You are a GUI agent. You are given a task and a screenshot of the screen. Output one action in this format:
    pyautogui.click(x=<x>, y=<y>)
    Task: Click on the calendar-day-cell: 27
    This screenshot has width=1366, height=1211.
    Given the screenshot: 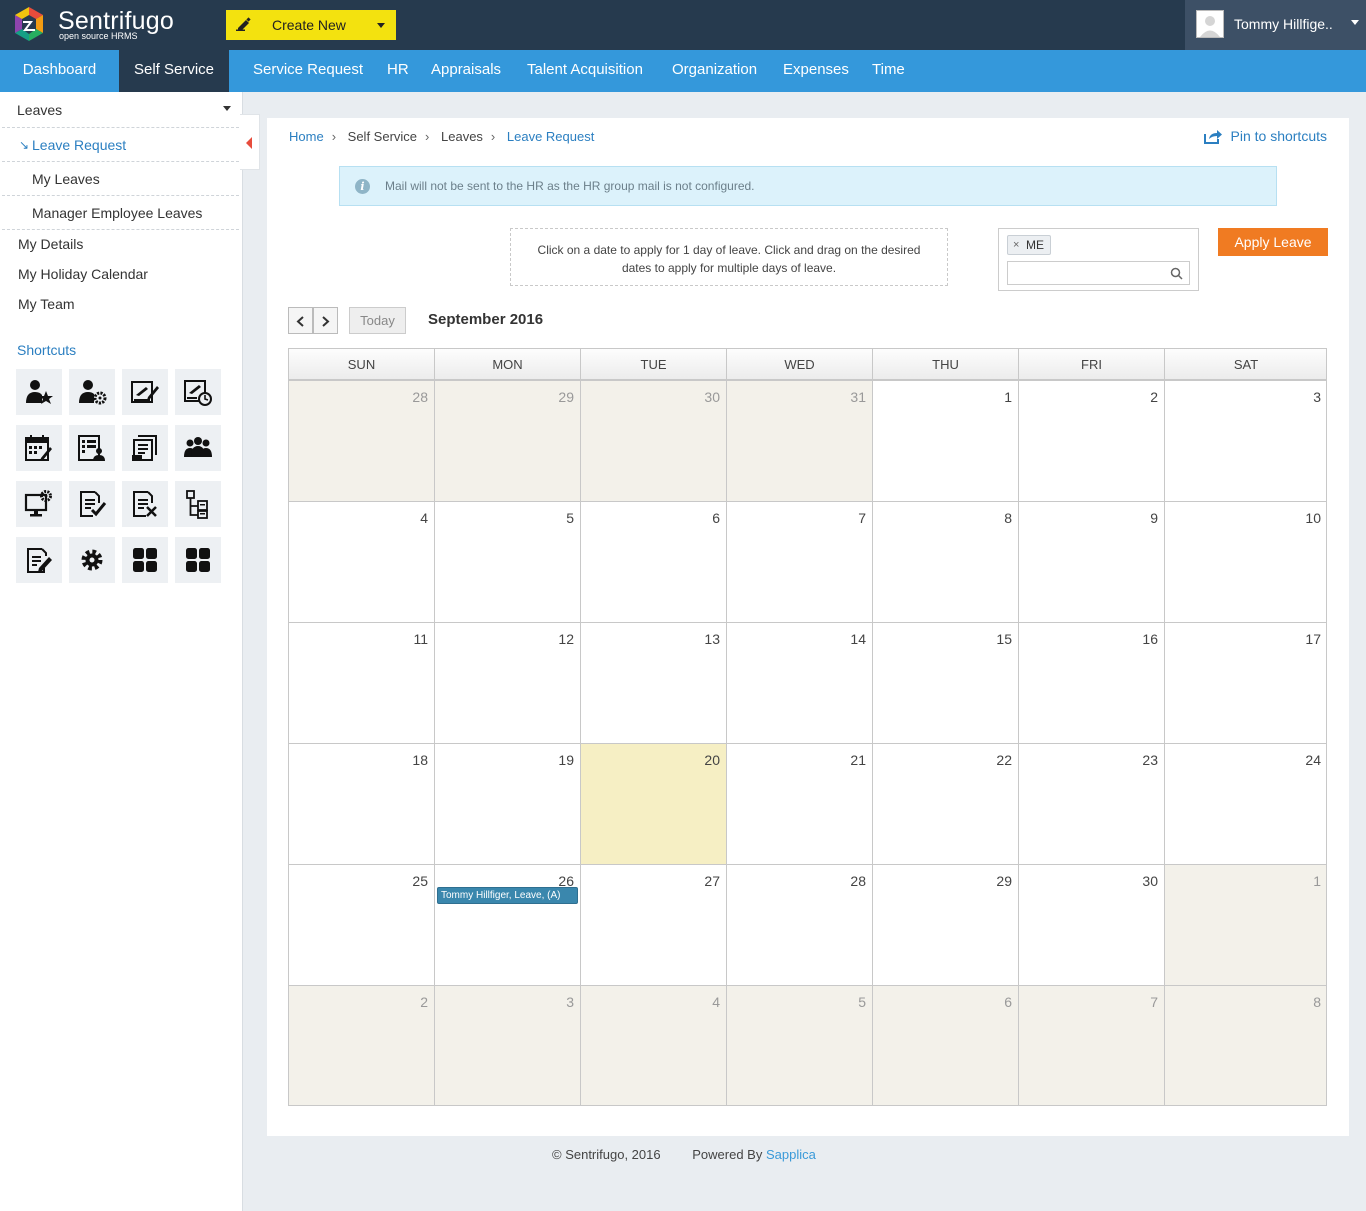 What is the action you would take?
    pyautogui.click(x=653, y=924)
    